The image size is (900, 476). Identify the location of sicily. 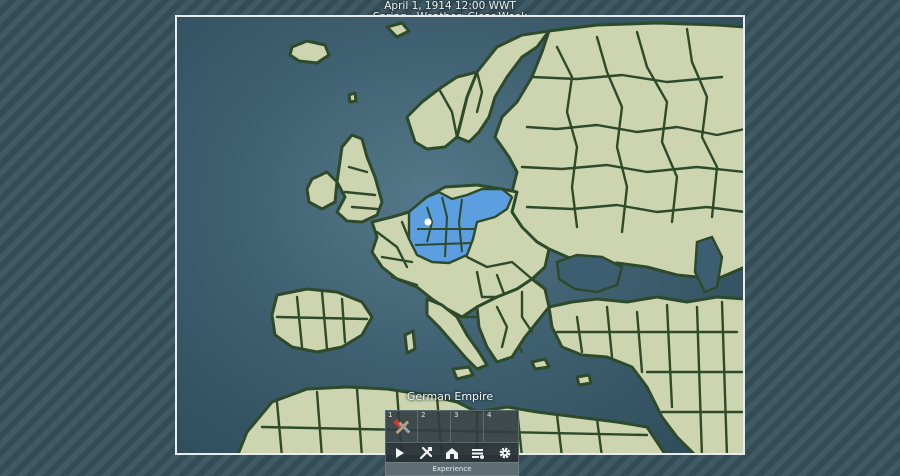
(463, 373).